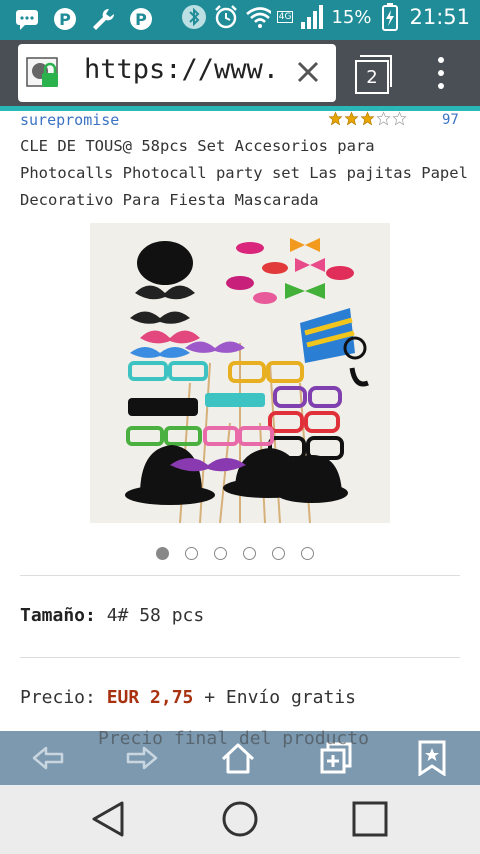  Describe the element at coordinates (390, 17) in the screenshot. I see `battery-charging-icon` at that location.